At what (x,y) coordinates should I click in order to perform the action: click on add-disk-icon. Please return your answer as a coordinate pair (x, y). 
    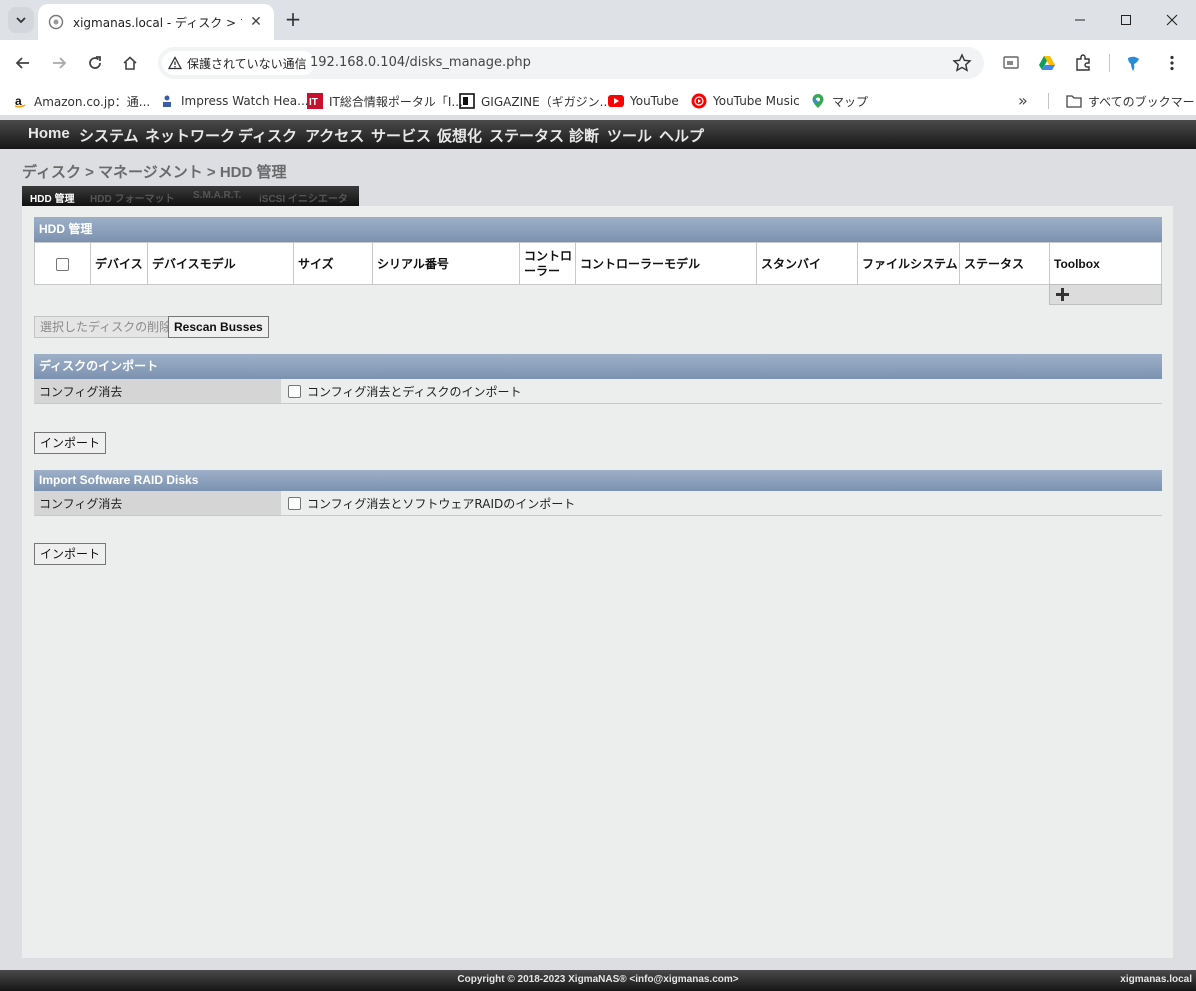
    Looking at the image, I should click on (1062, 294).